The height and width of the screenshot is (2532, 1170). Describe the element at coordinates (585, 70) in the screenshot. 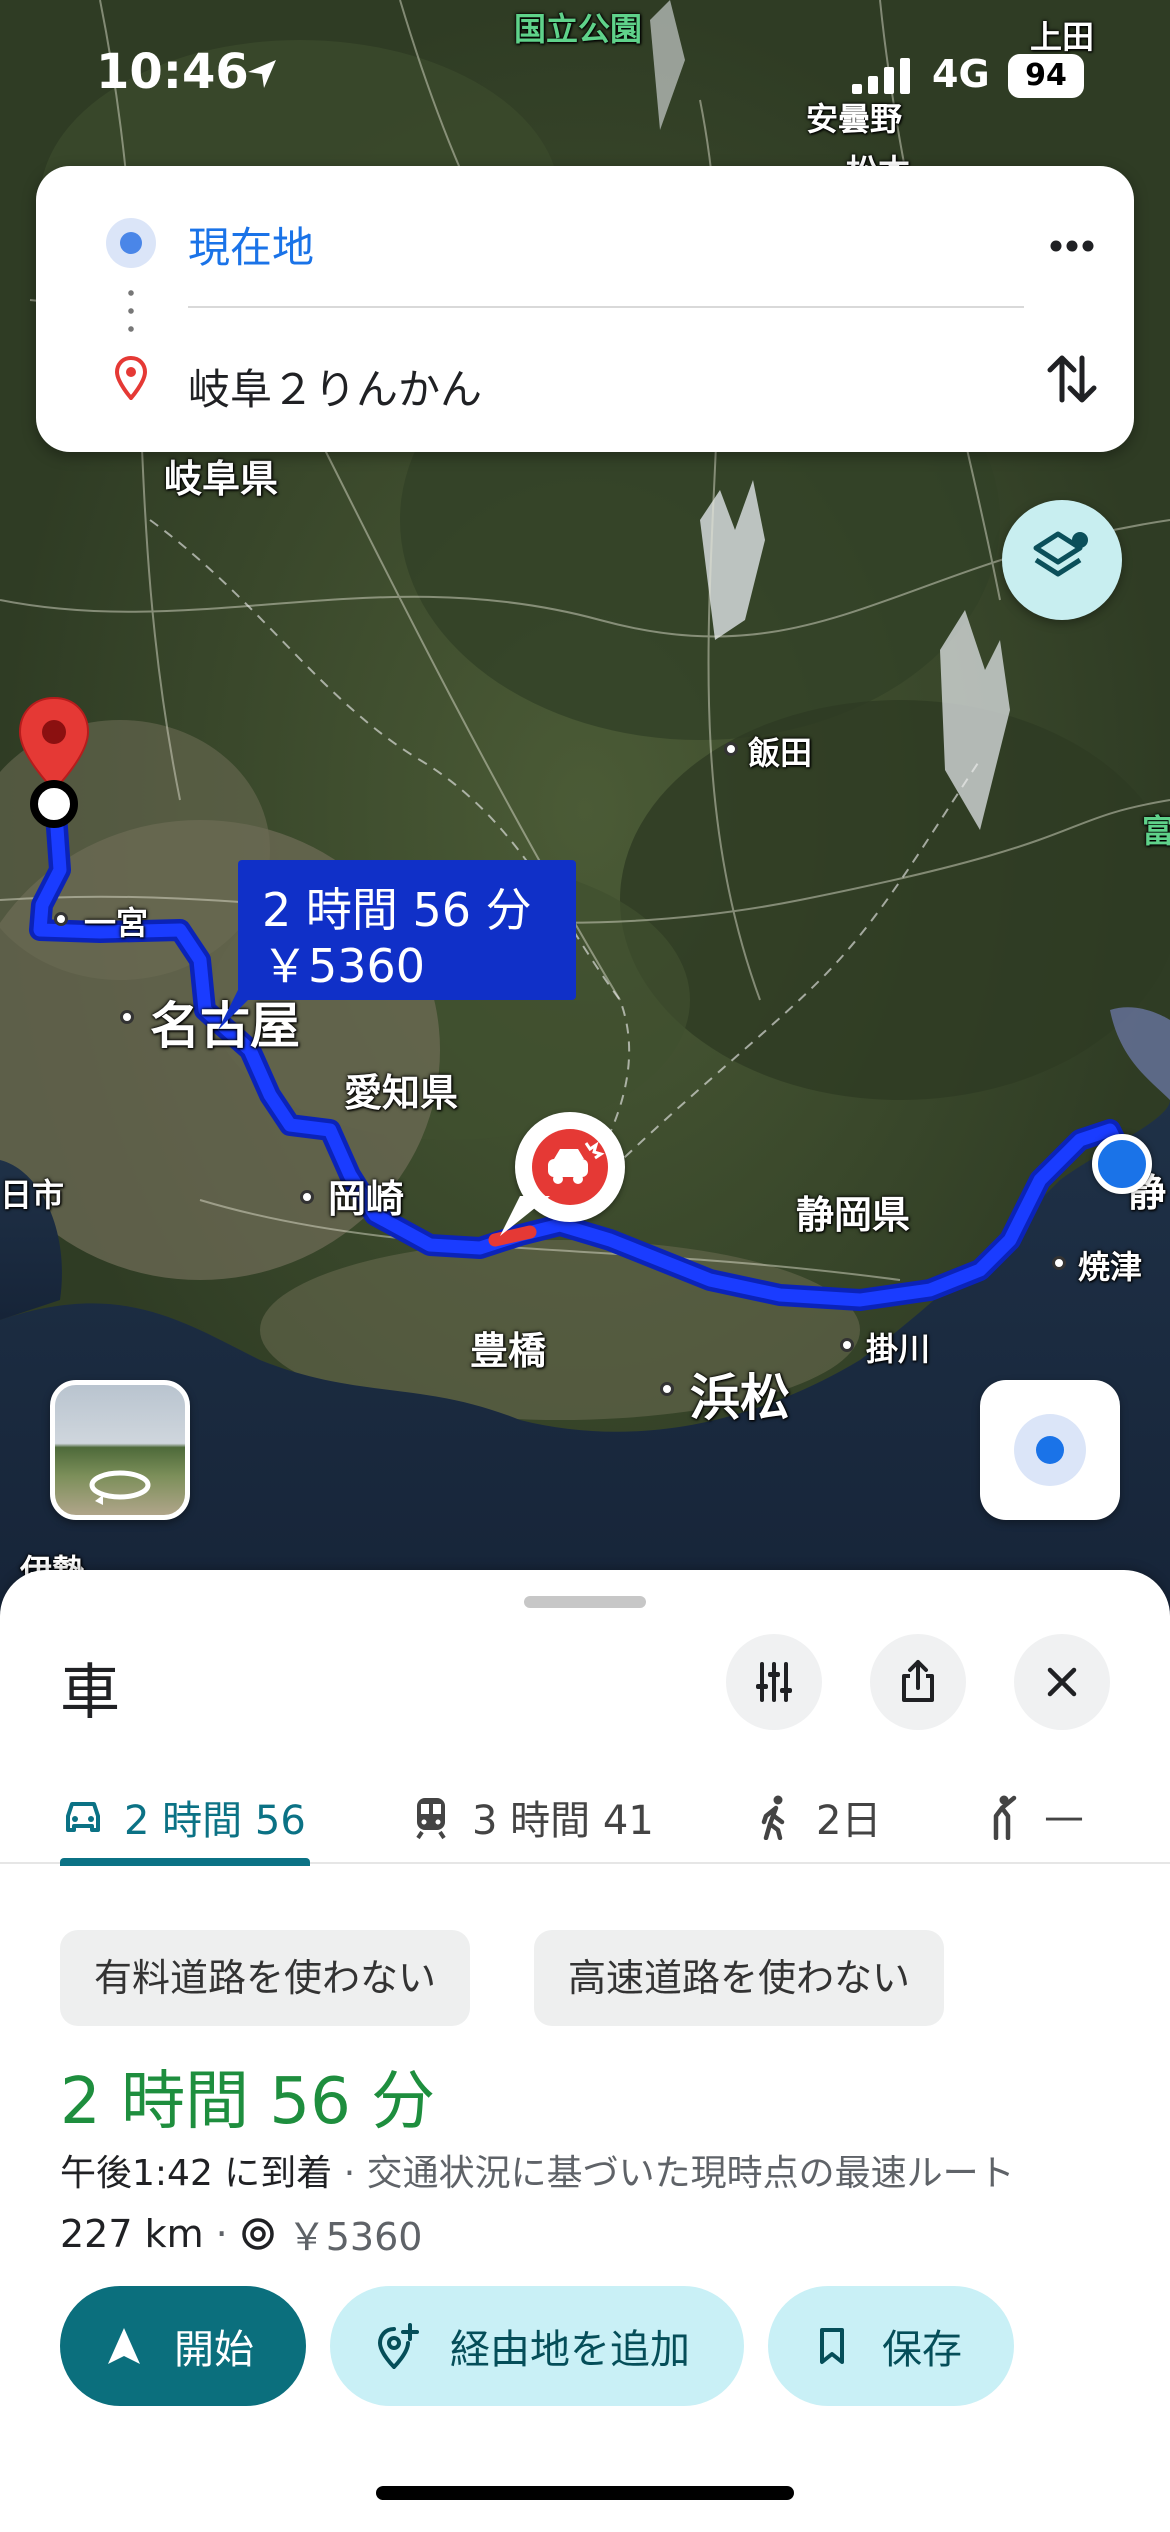

I see `status-bar: 10:46 4G 94` at that location.